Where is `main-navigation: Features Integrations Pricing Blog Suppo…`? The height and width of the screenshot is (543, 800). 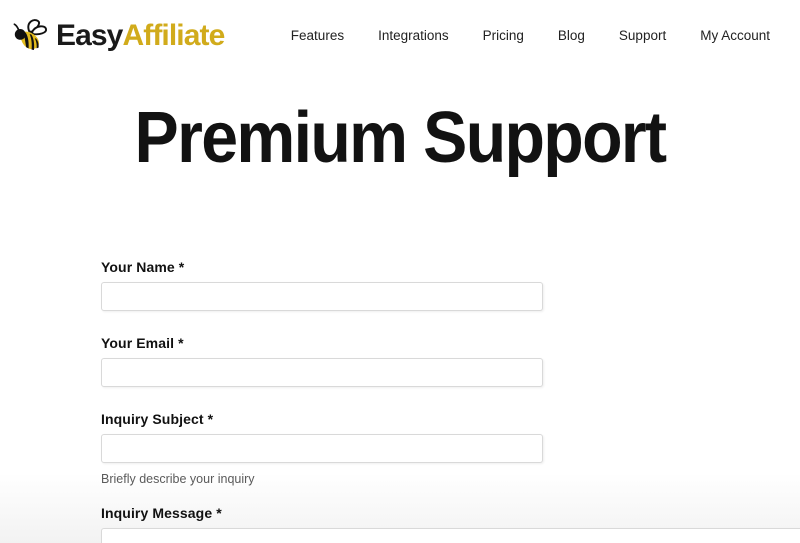 main-navigation: Features Integrations Pricing Blog Suppo… is located at coordinates (528, 36).